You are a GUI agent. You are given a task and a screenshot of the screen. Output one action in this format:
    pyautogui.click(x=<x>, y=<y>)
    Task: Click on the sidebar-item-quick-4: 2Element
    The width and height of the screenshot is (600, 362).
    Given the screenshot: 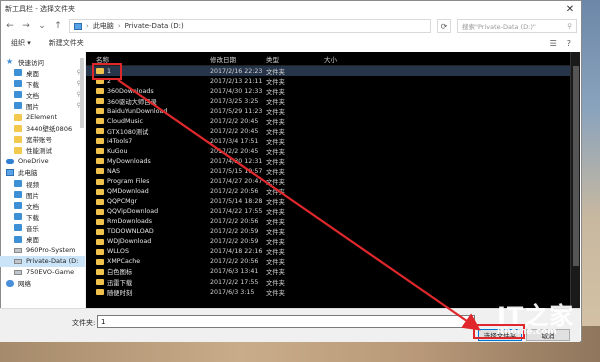 What is the action you would take?
    pyautogui.click(x=42, y=116)
    